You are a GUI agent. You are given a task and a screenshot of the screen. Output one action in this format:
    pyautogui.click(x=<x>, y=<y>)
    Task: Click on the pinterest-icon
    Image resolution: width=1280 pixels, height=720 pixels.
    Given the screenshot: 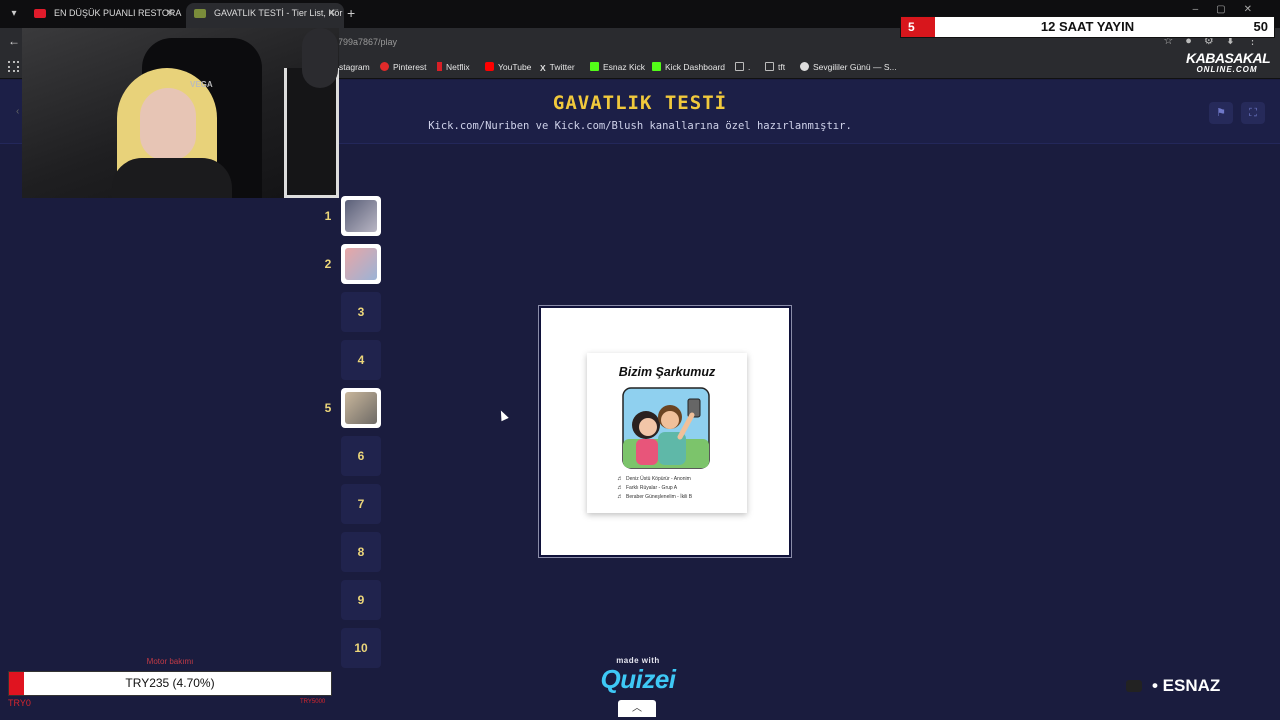 What is the action you would take?
    pyautogui.click(x=384, y=66)
    